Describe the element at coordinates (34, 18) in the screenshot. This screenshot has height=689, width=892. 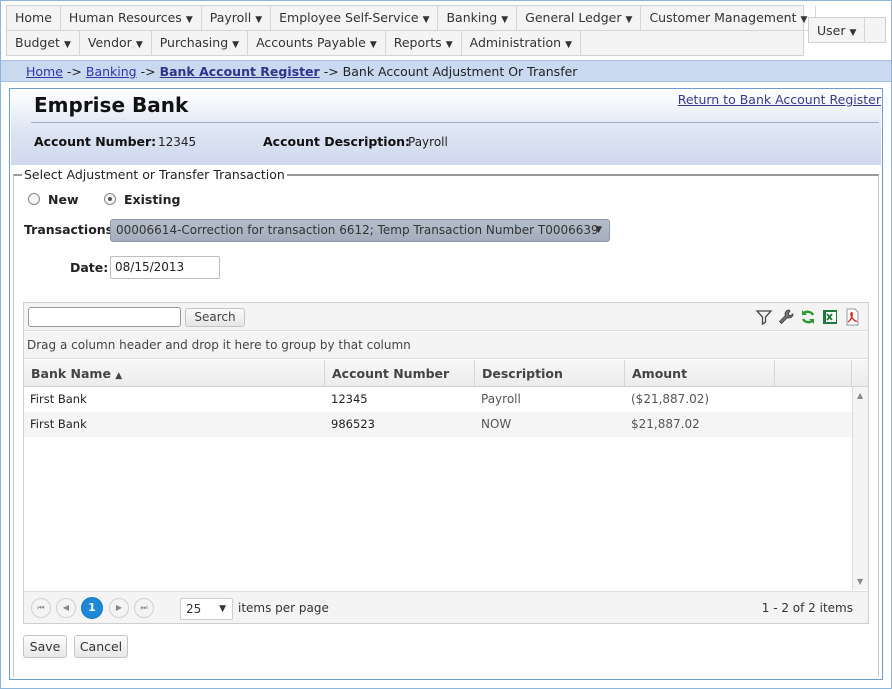
I see `menu-home: Home` at that location.